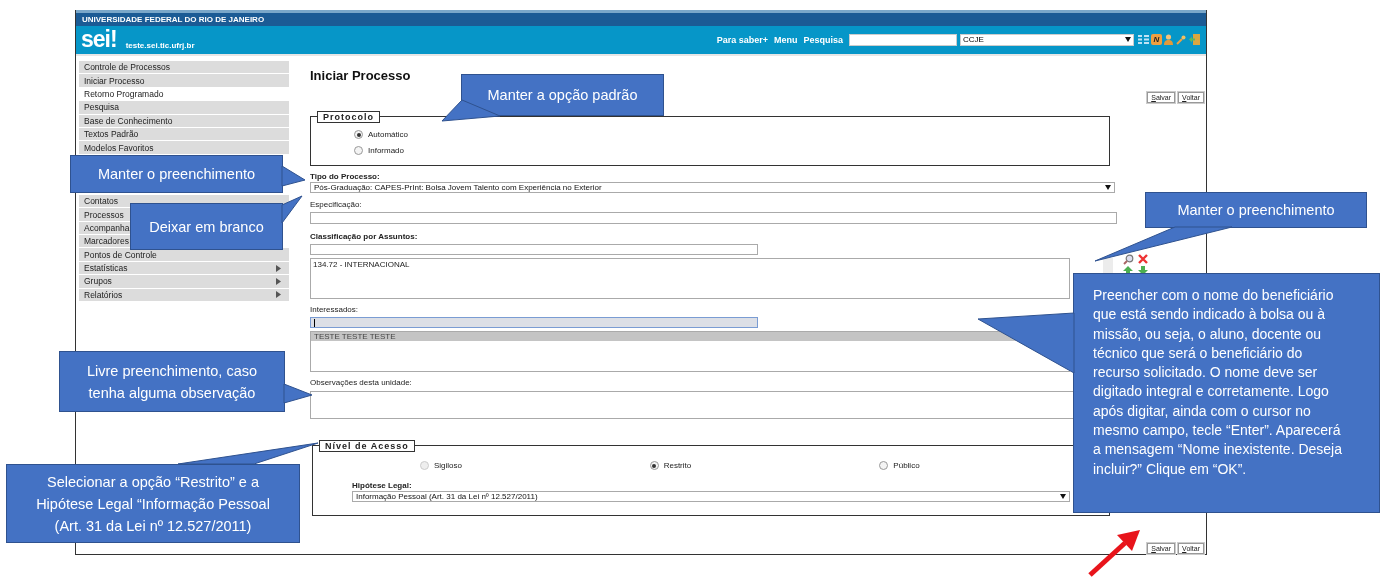  I want to click on field-label: Observações desta unidade:, so click(361, 383).